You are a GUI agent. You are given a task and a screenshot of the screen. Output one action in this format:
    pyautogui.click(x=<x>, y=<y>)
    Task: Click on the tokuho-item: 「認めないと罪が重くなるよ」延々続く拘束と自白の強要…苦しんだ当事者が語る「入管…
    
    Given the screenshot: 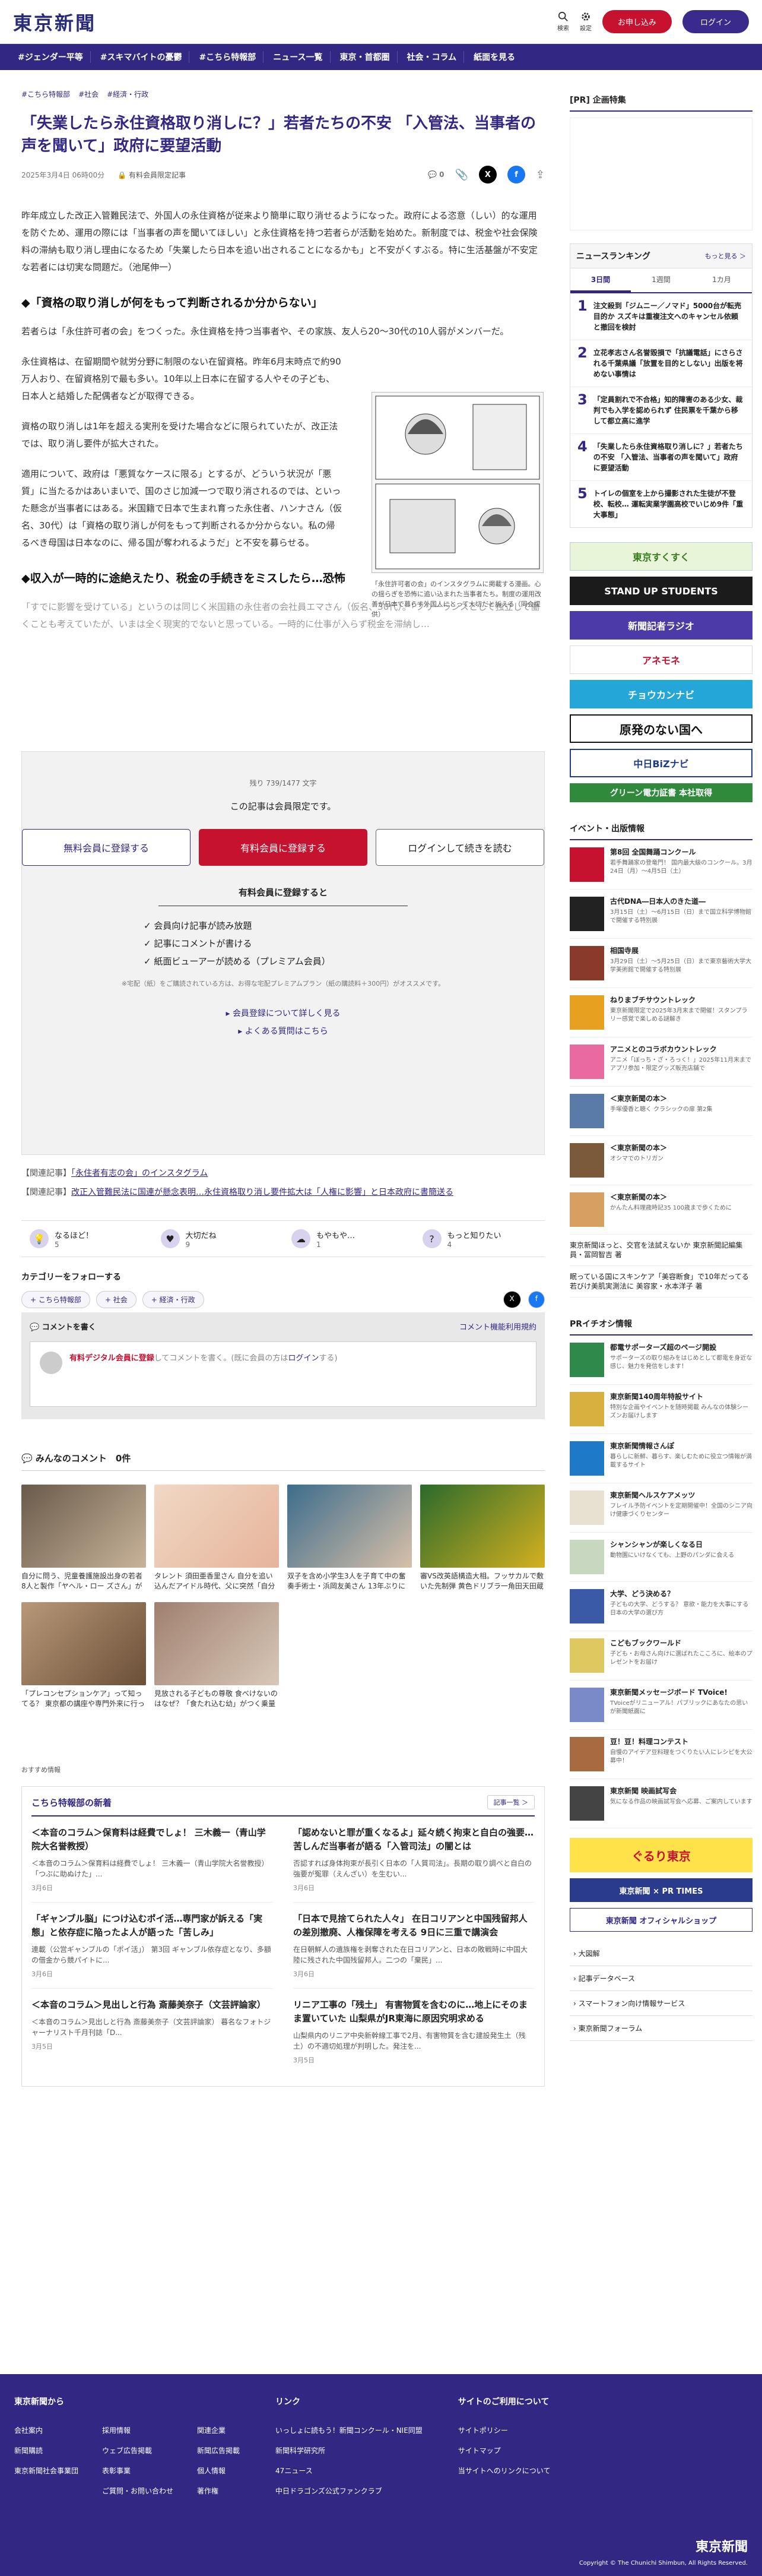 What is the action you would take?
    pyautogui.click(x=414, y=1860)
    